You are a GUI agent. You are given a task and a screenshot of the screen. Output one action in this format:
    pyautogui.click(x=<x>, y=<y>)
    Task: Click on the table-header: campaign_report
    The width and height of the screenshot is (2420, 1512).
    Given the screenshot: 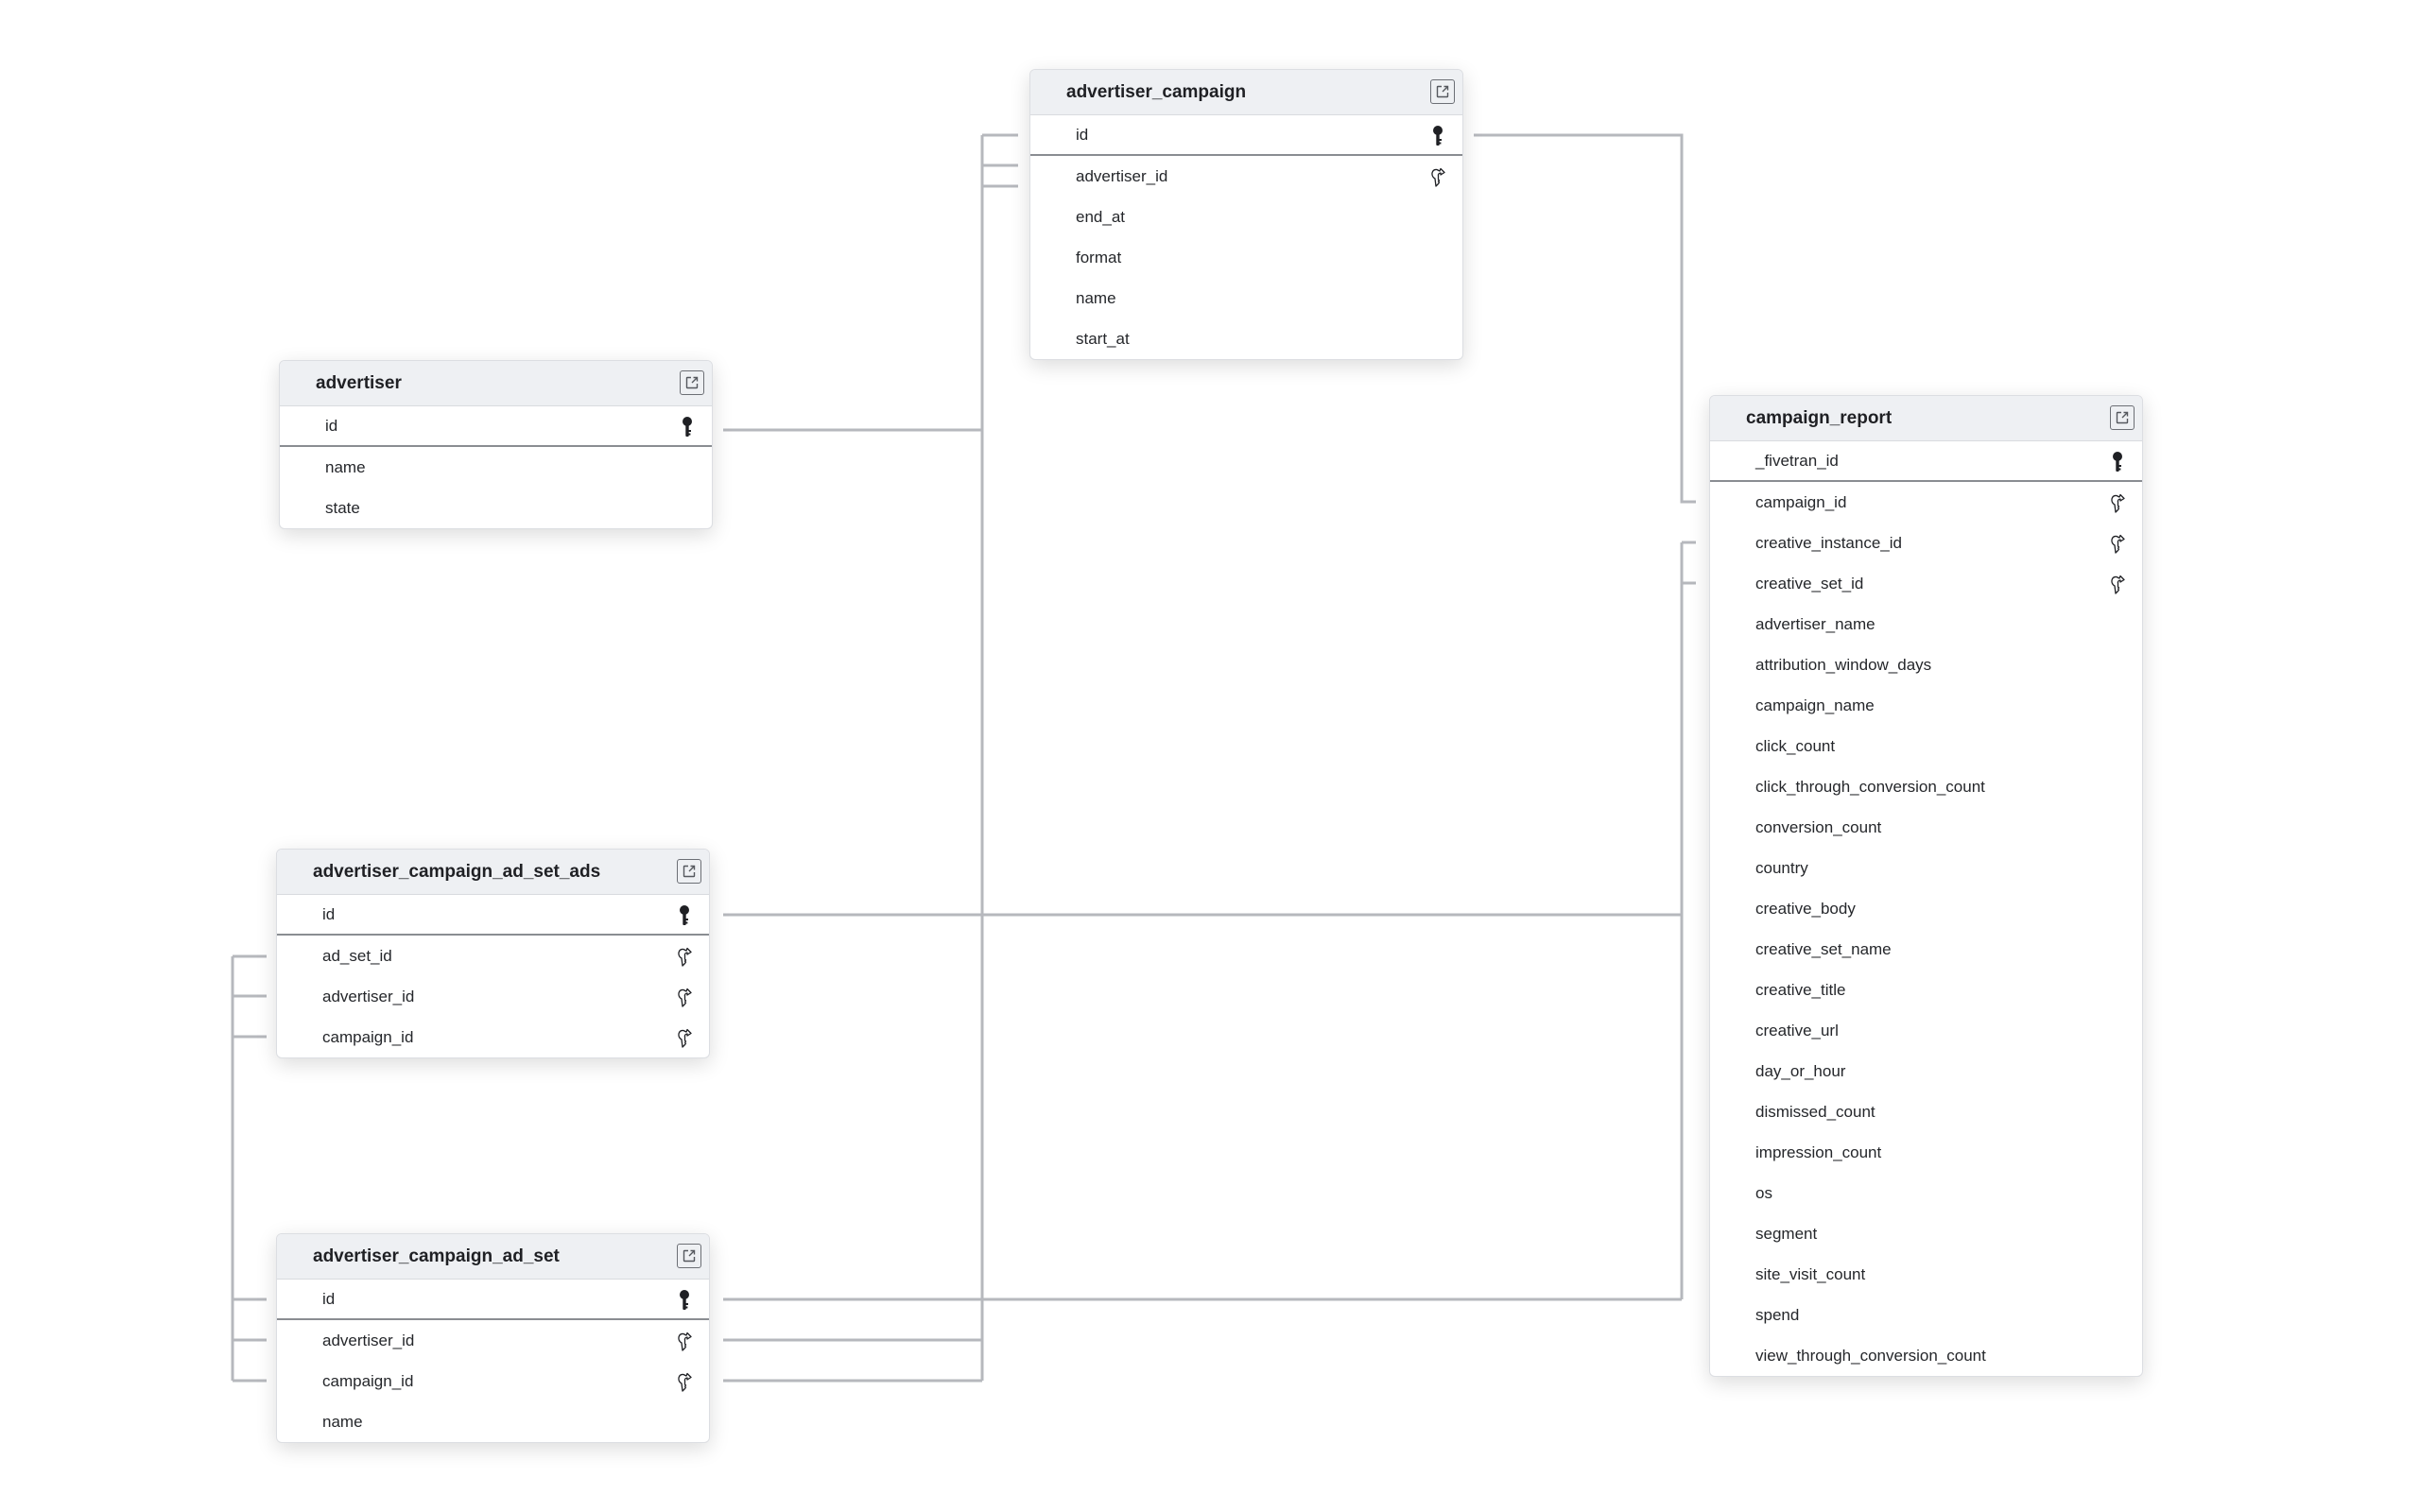 What is the action you would take?
    pyautogui.click(x=1926, y=418)
    